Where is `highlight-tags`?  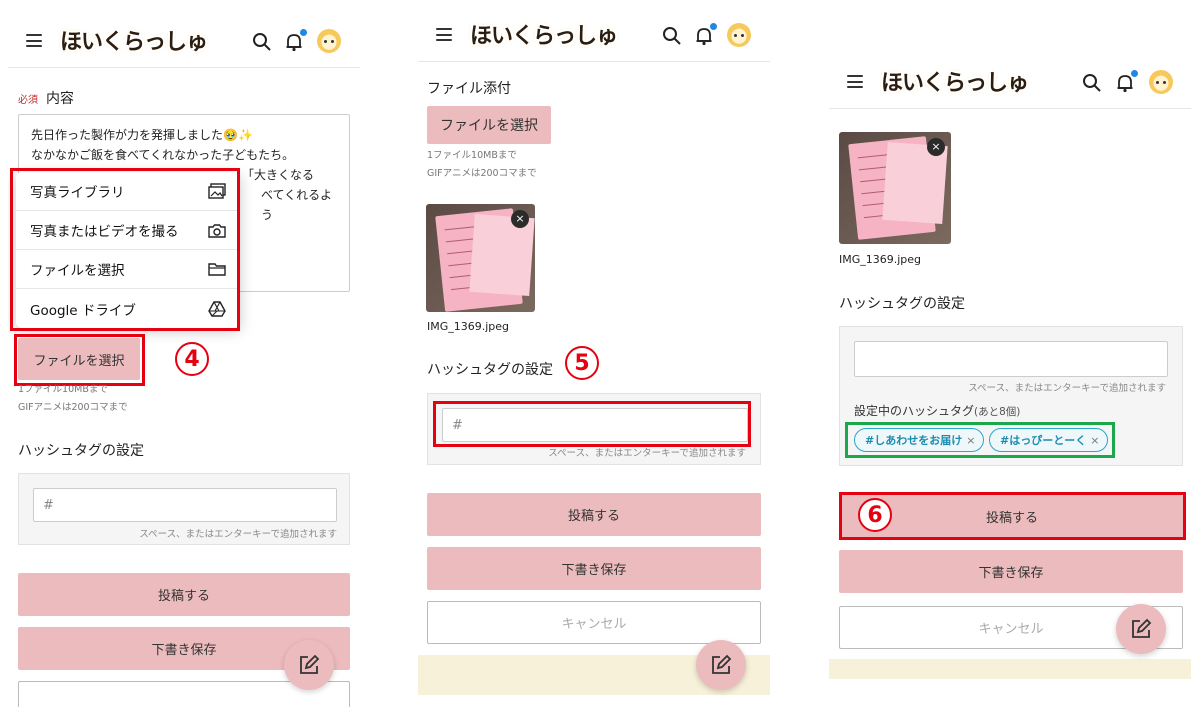
highlight-tags is located at coordinates (980, 440).